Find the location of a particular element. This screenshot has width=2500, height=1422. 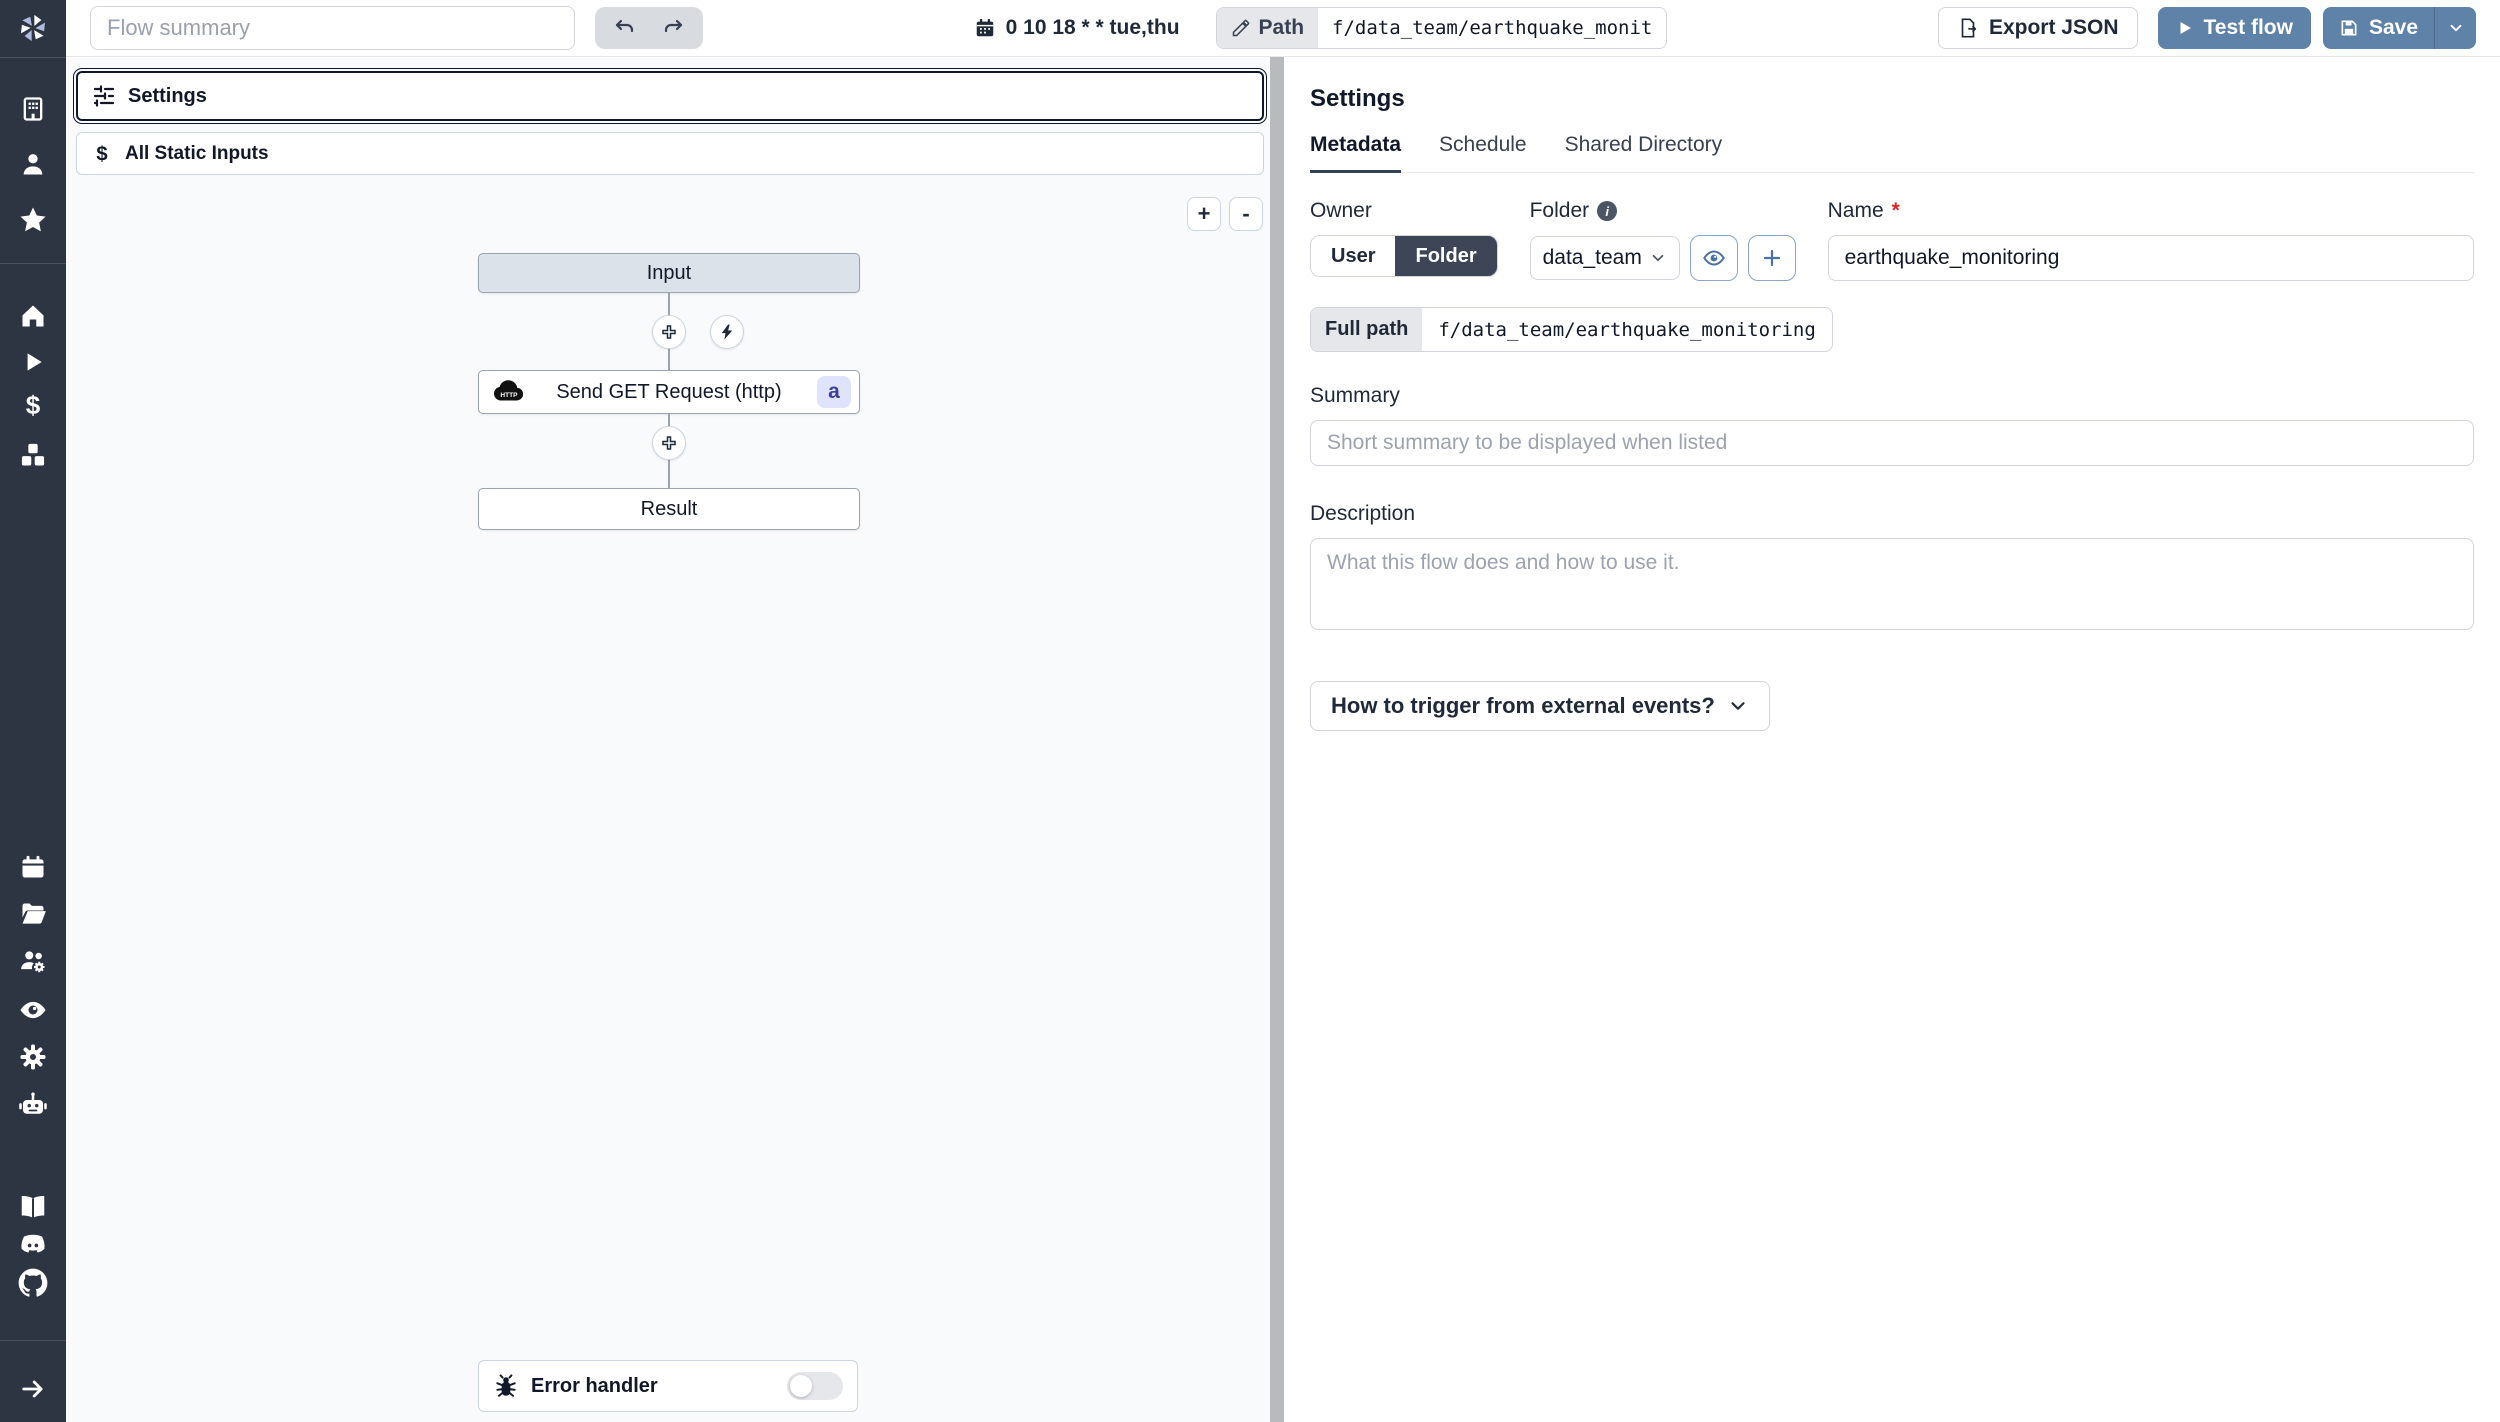

node-result-label: Result is located at coordinates (669, 508).